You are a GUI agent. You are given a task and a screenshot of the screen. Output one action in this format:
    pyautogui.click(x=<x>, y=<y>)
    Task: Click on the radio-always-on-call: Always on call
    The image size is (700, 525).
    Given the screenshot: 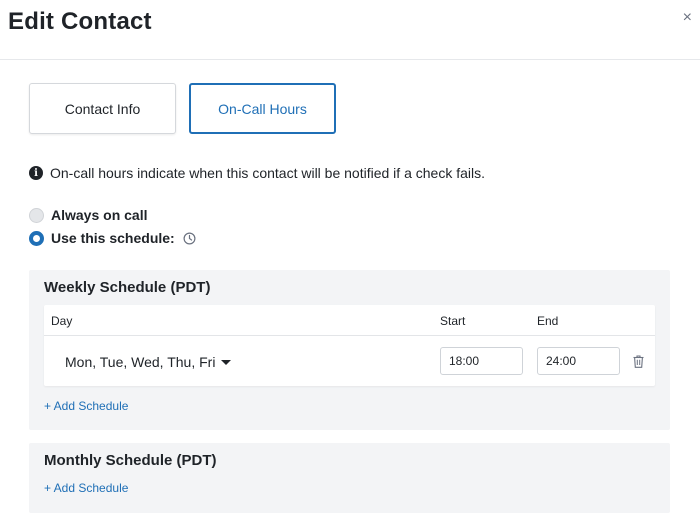 What is the action you would take?
    pyautogui.click(x=88, y=215)
    